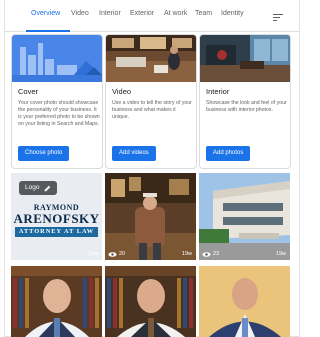 This screenshot has width=320, height=337. I want to click on interior-title: Interior, so click(218, 91).